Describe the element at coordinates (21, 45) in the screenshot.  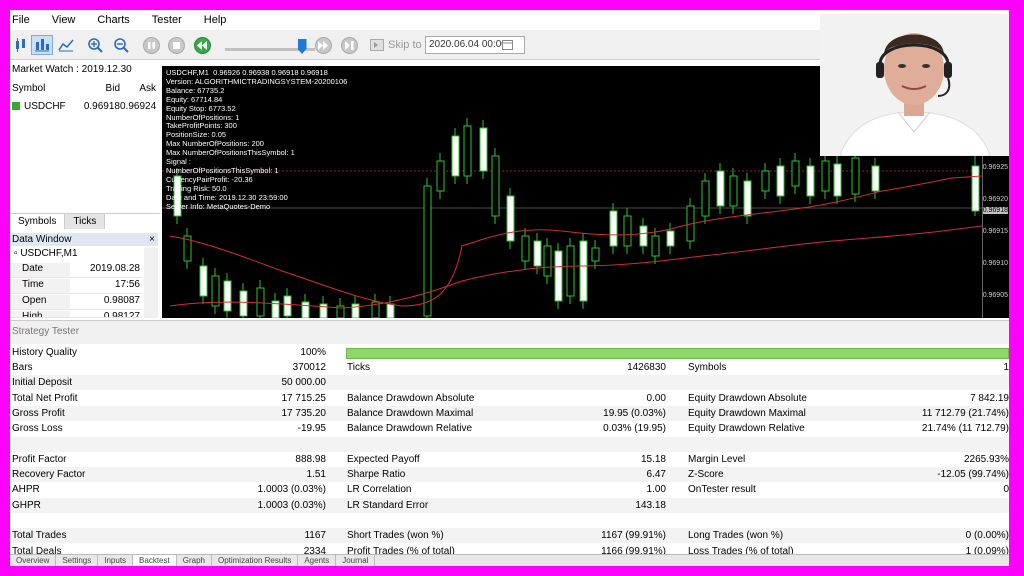
I see `candle-chart-button` at that location.